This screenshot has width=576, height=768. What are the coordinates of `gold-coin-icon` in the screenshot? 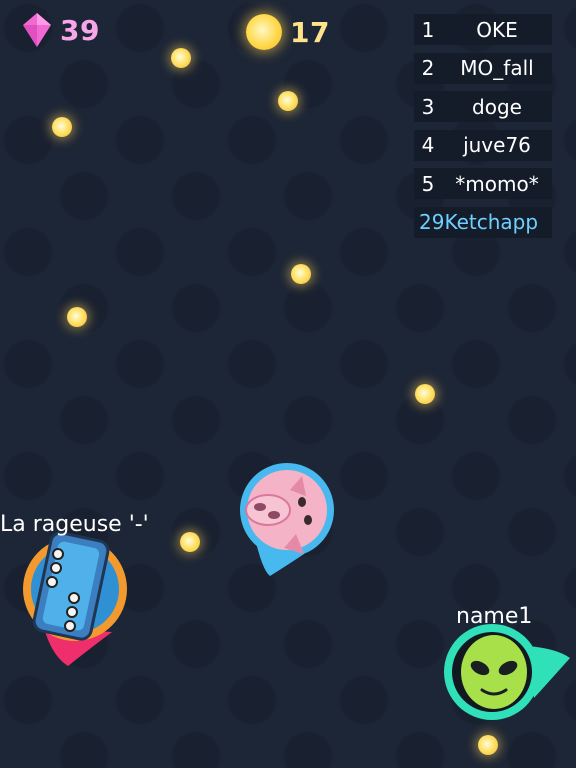 It's located at (264, 32).